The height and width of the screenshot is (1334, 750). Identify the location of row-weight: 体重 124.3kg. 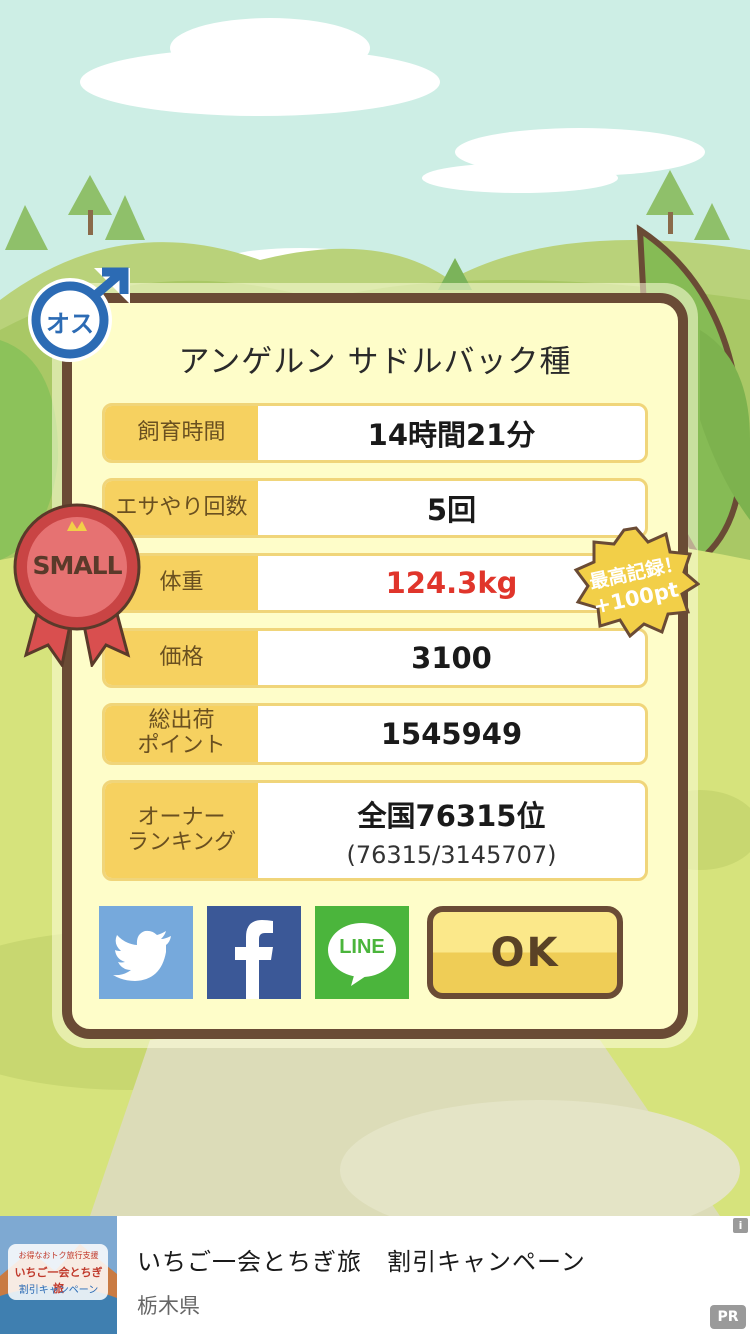
(375, 583).